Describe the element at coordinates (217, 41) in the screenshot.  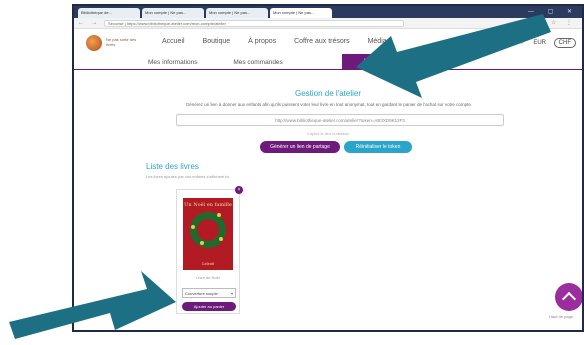
I see `menu-item-boutique: Boutique` at that location.